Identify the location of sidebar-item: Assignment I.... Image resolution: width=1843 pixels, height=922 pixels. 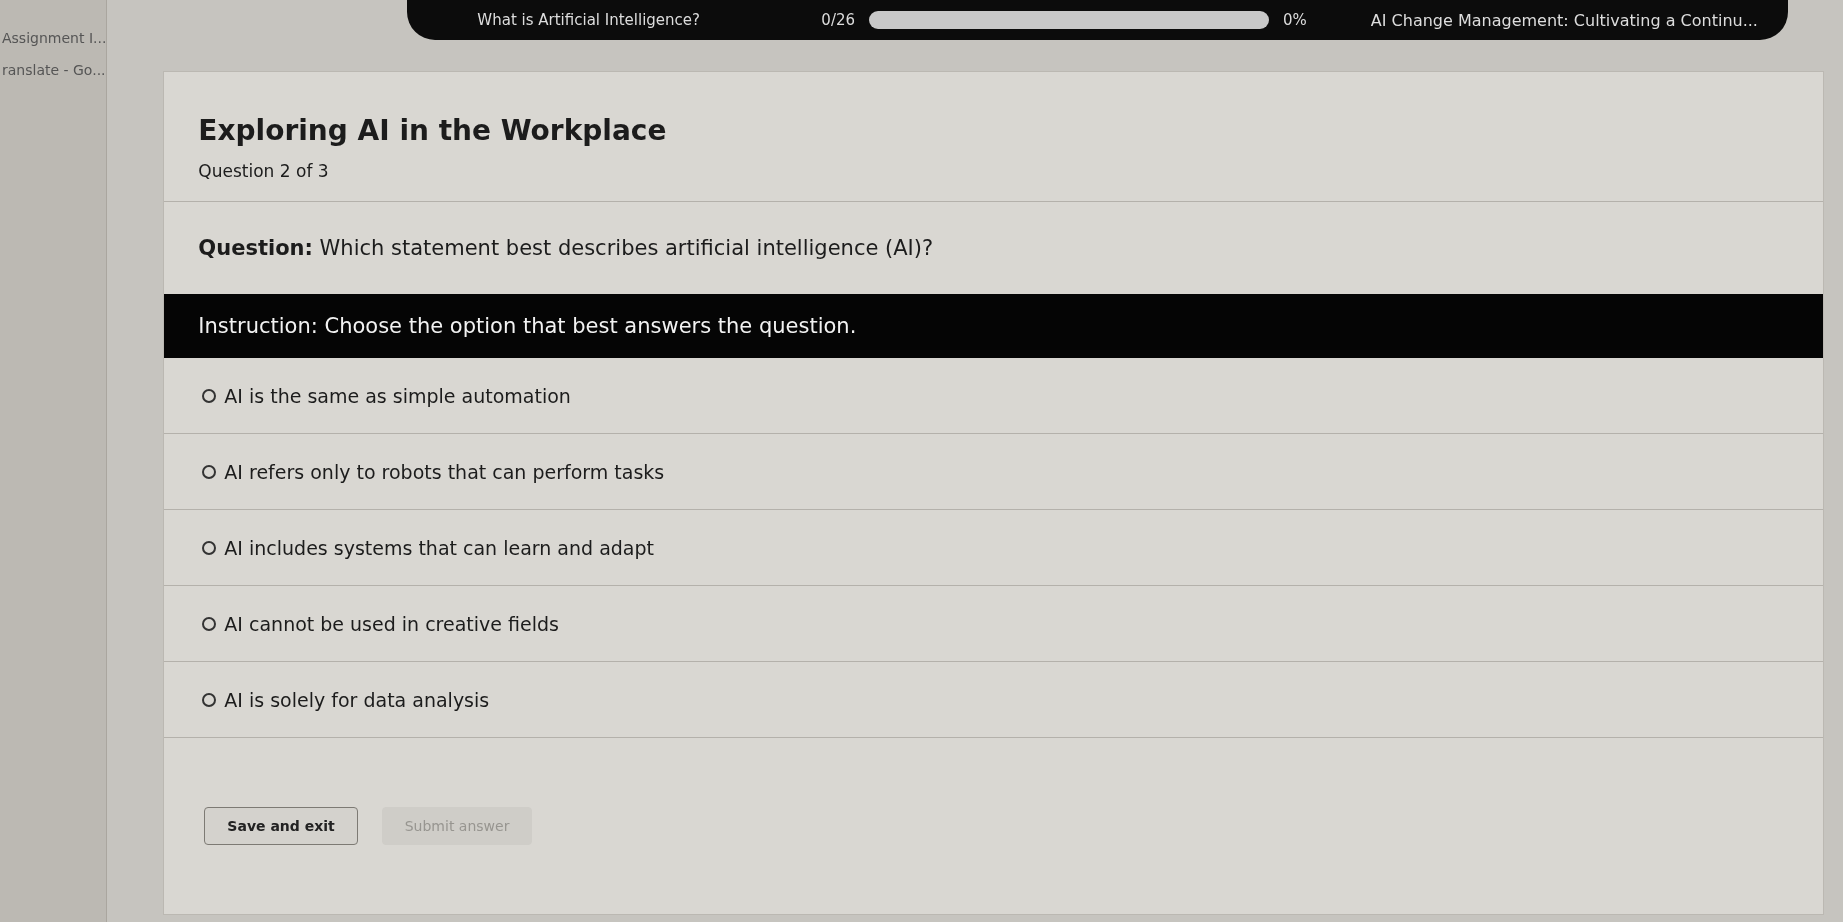
(53, 38).